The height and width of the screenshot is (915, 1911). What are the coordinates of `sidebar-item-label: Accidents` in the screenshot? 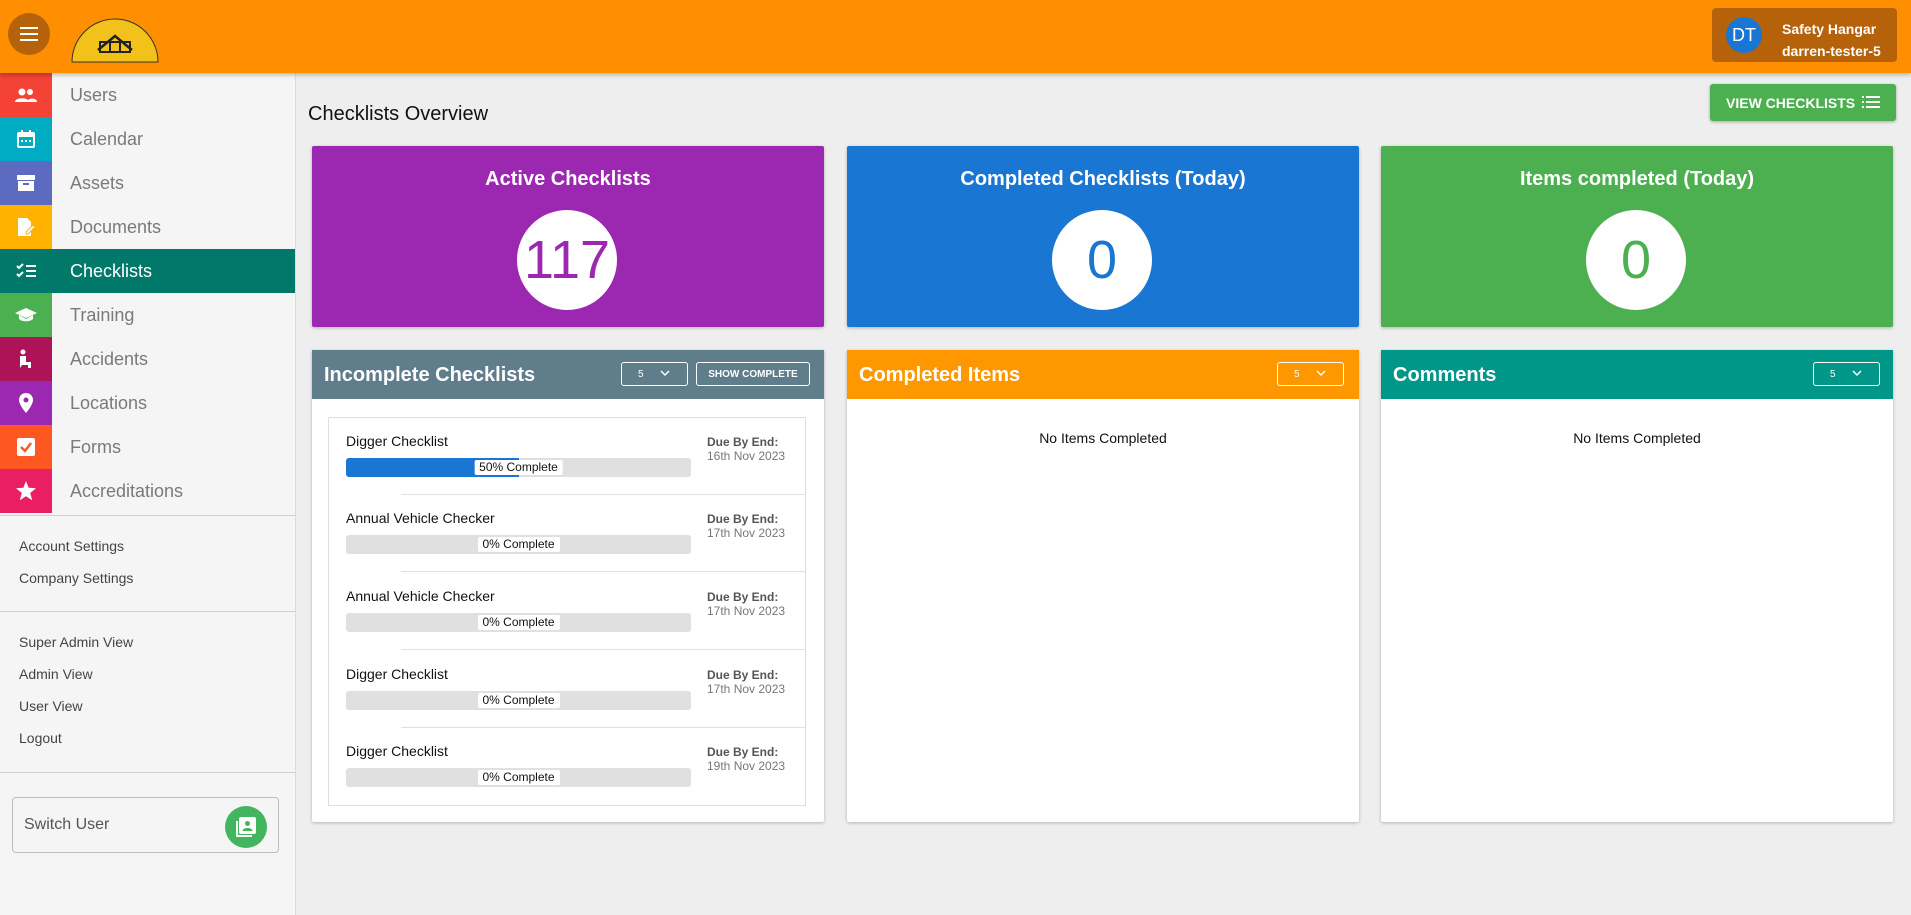 It's located at (109, 358).